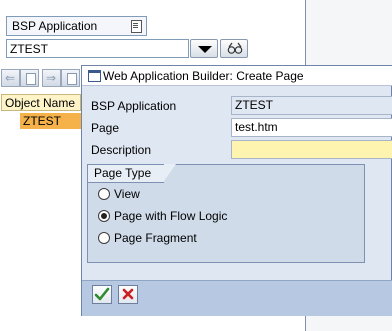 Image resolution: width=392 pixels, height=331 pixels. I want to click on cancel-x-icon, so click(128, 294).